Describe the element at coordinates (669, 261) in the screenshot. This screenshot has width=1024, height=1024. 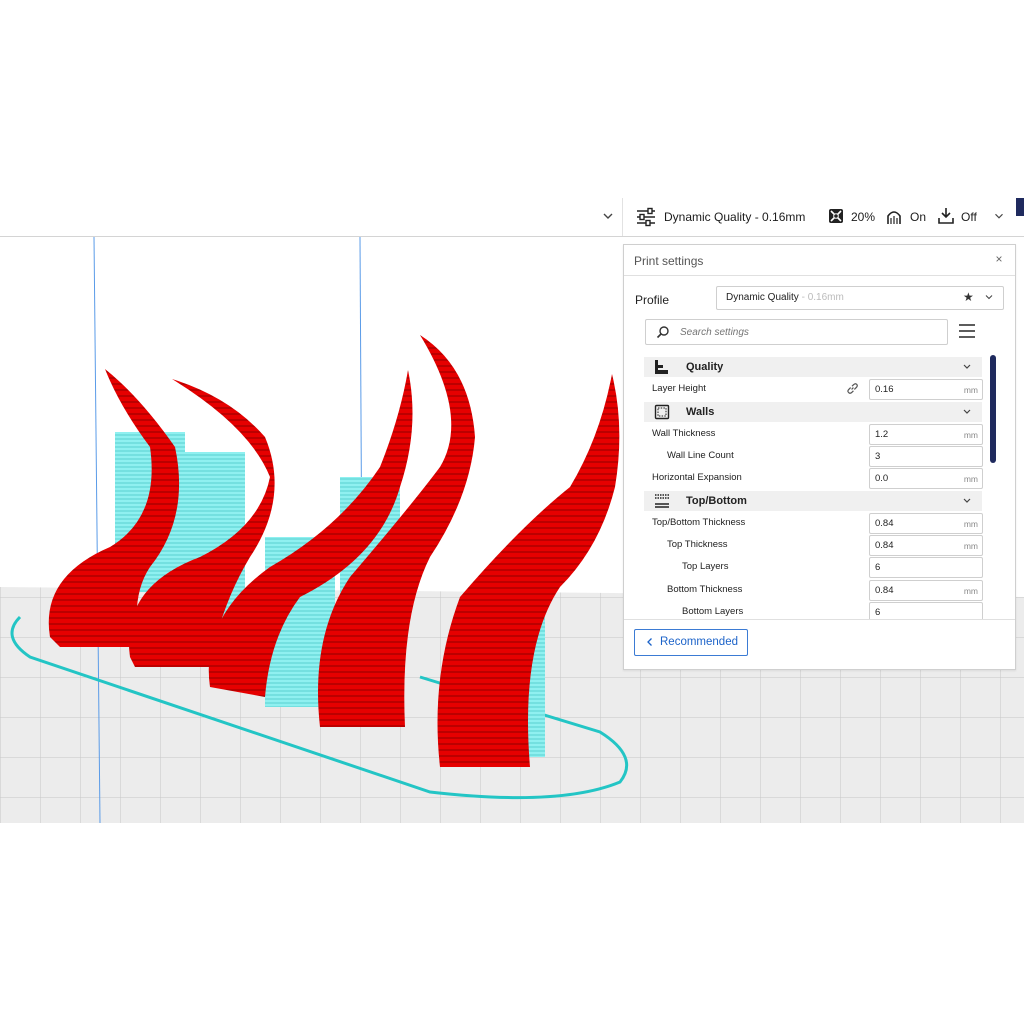
I see `panel-title: Print settings` at that location.